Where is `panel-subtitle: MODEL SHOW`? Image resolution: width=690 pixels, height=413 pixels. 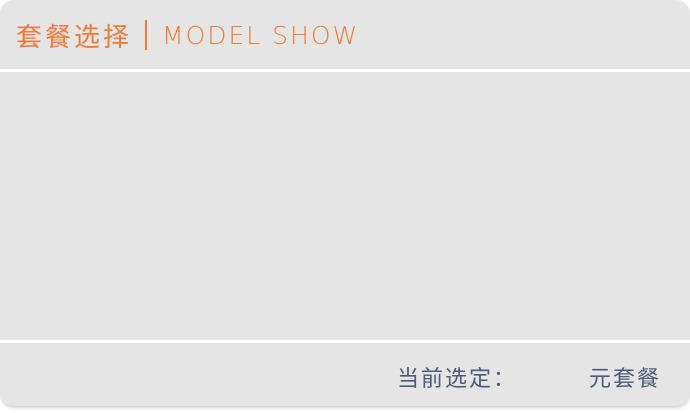
panel-subtitle: MODEL SHOW is located at coordinates (261, 35).